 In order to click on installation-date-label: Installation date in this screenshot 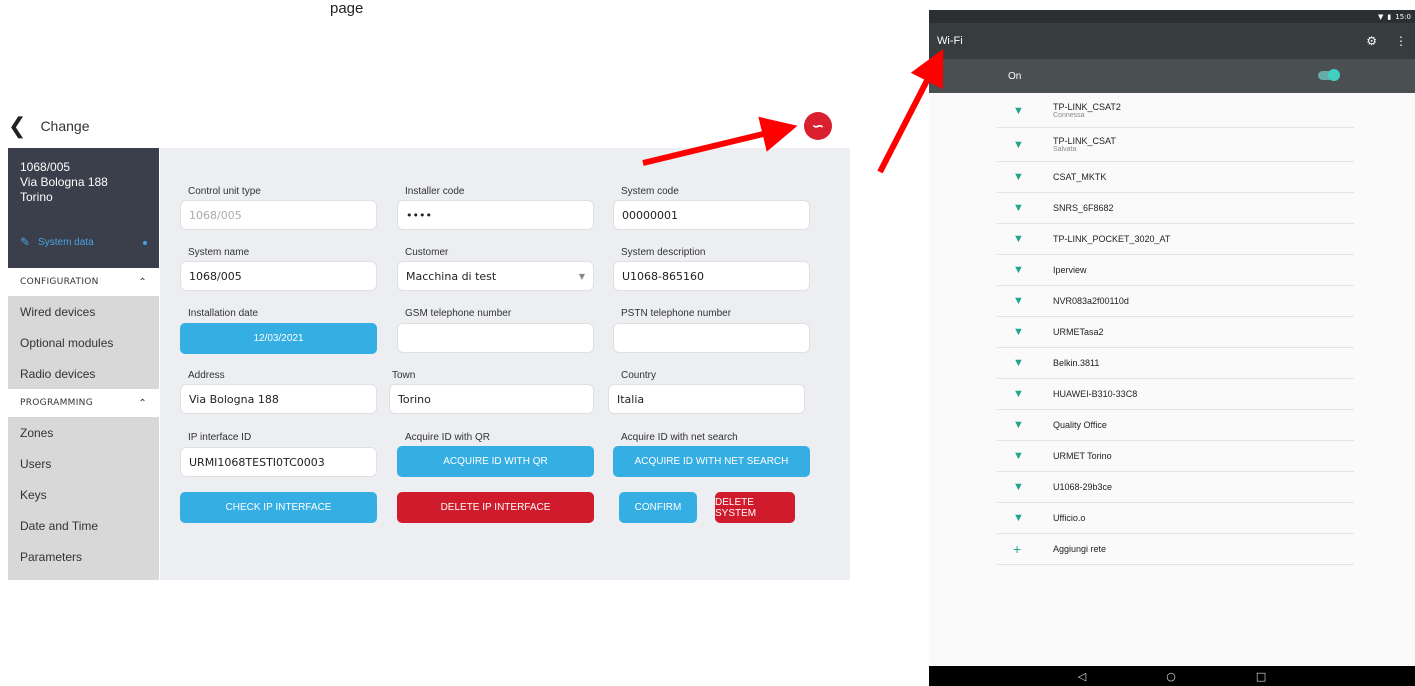, I will do `click(223, 313)`.